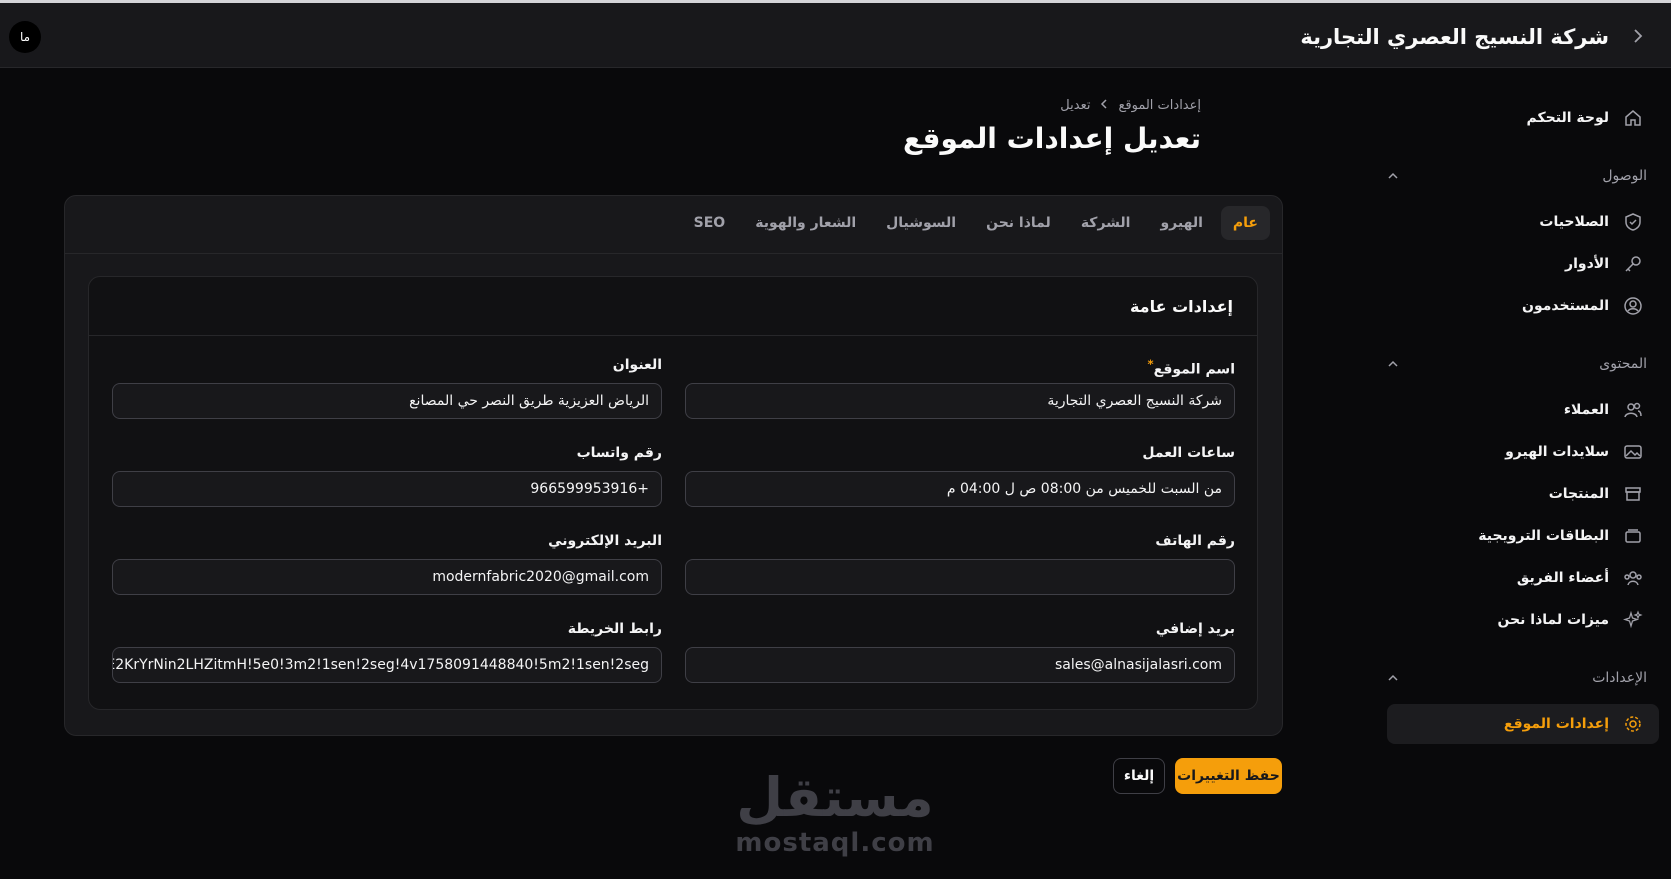 The height and width of the screenshot is (879, 1671). What do you see at coordinates (1623, 364) in the screenshot?
I see `group-label: المحتوى` at bounding box center [1623, 364].